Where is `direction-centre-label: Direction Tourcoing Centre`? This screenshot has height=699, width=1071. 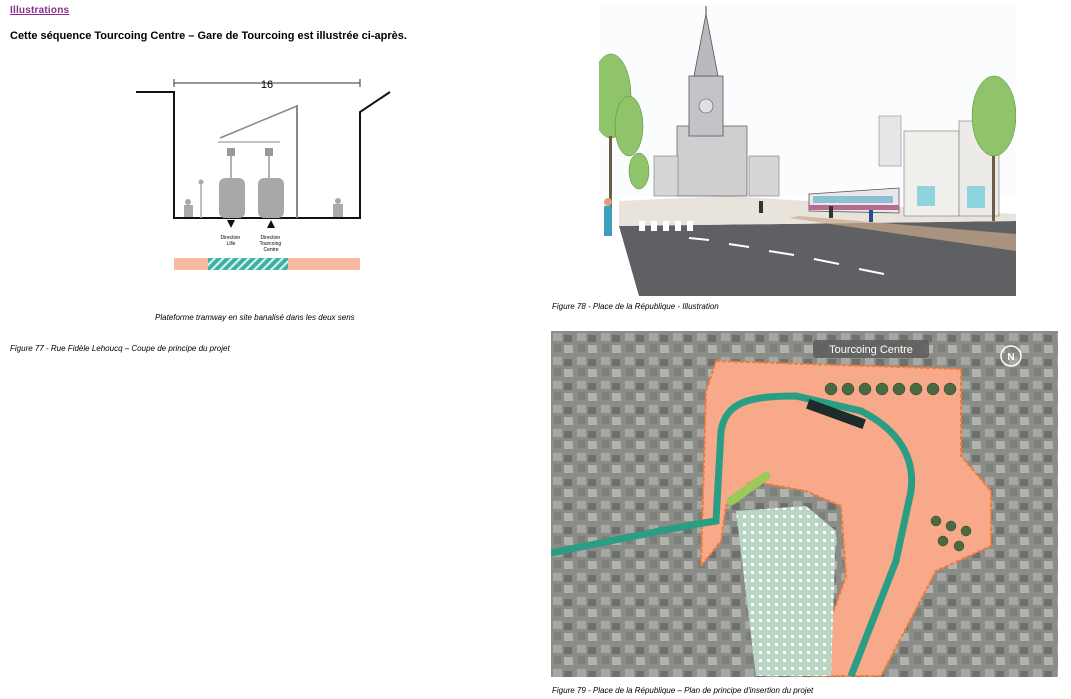
direction-centre-label: Direction Tourcoing Centre is located at coordinates (270, 244).